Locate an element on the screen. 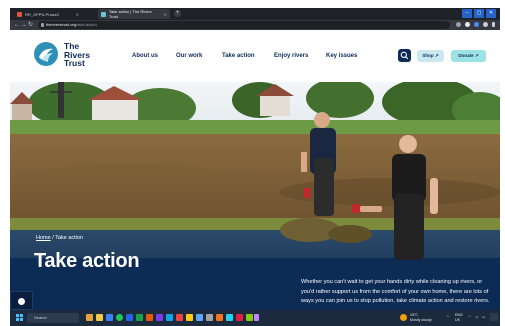 The image size is (505, 326). browser-toolbar: ← → ↻ theriverstrust.org/take-action is located at coordinates (255, 25).